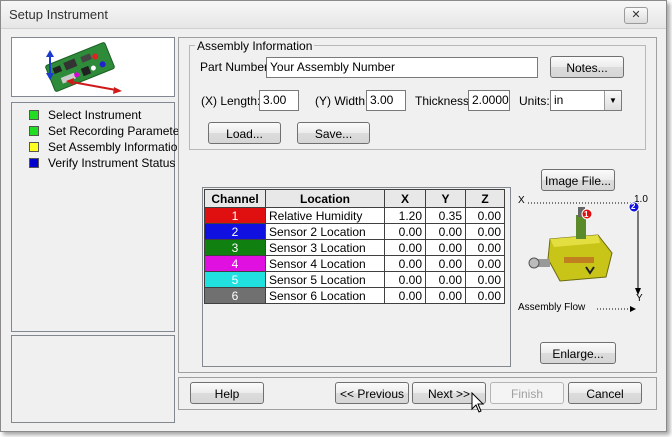 The height and width of the screenshot is (437, 672). Describe the element at coordinates (445, 198) in the screenshot. I see `column-header-y: Y` at that location.